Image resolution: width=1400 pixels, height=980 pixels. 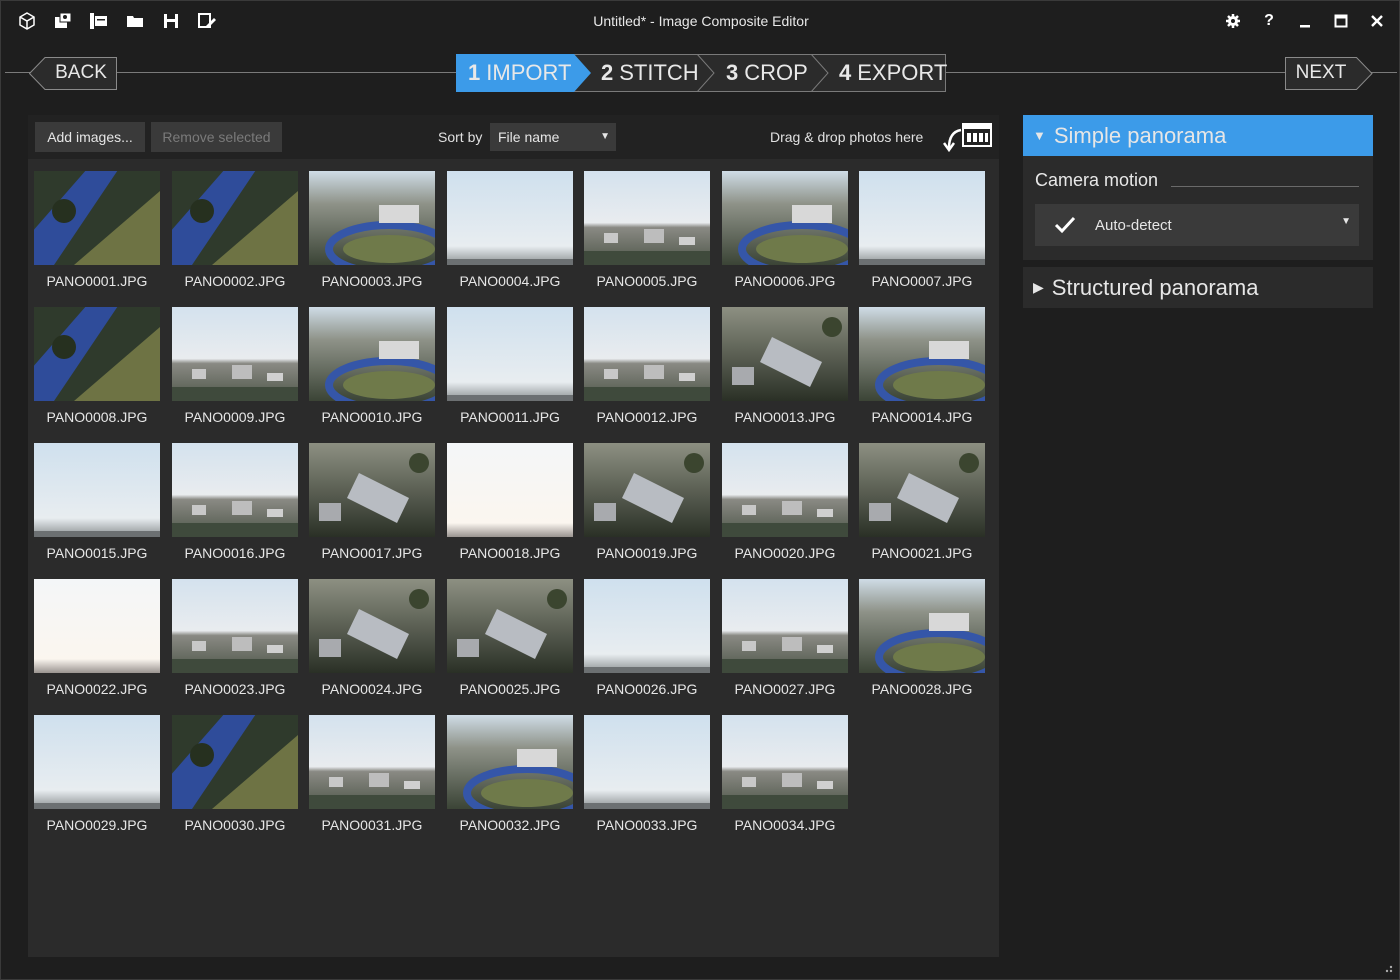 I want to click on image-tile: PANO0021.JPG, so click(x=922, y=506).